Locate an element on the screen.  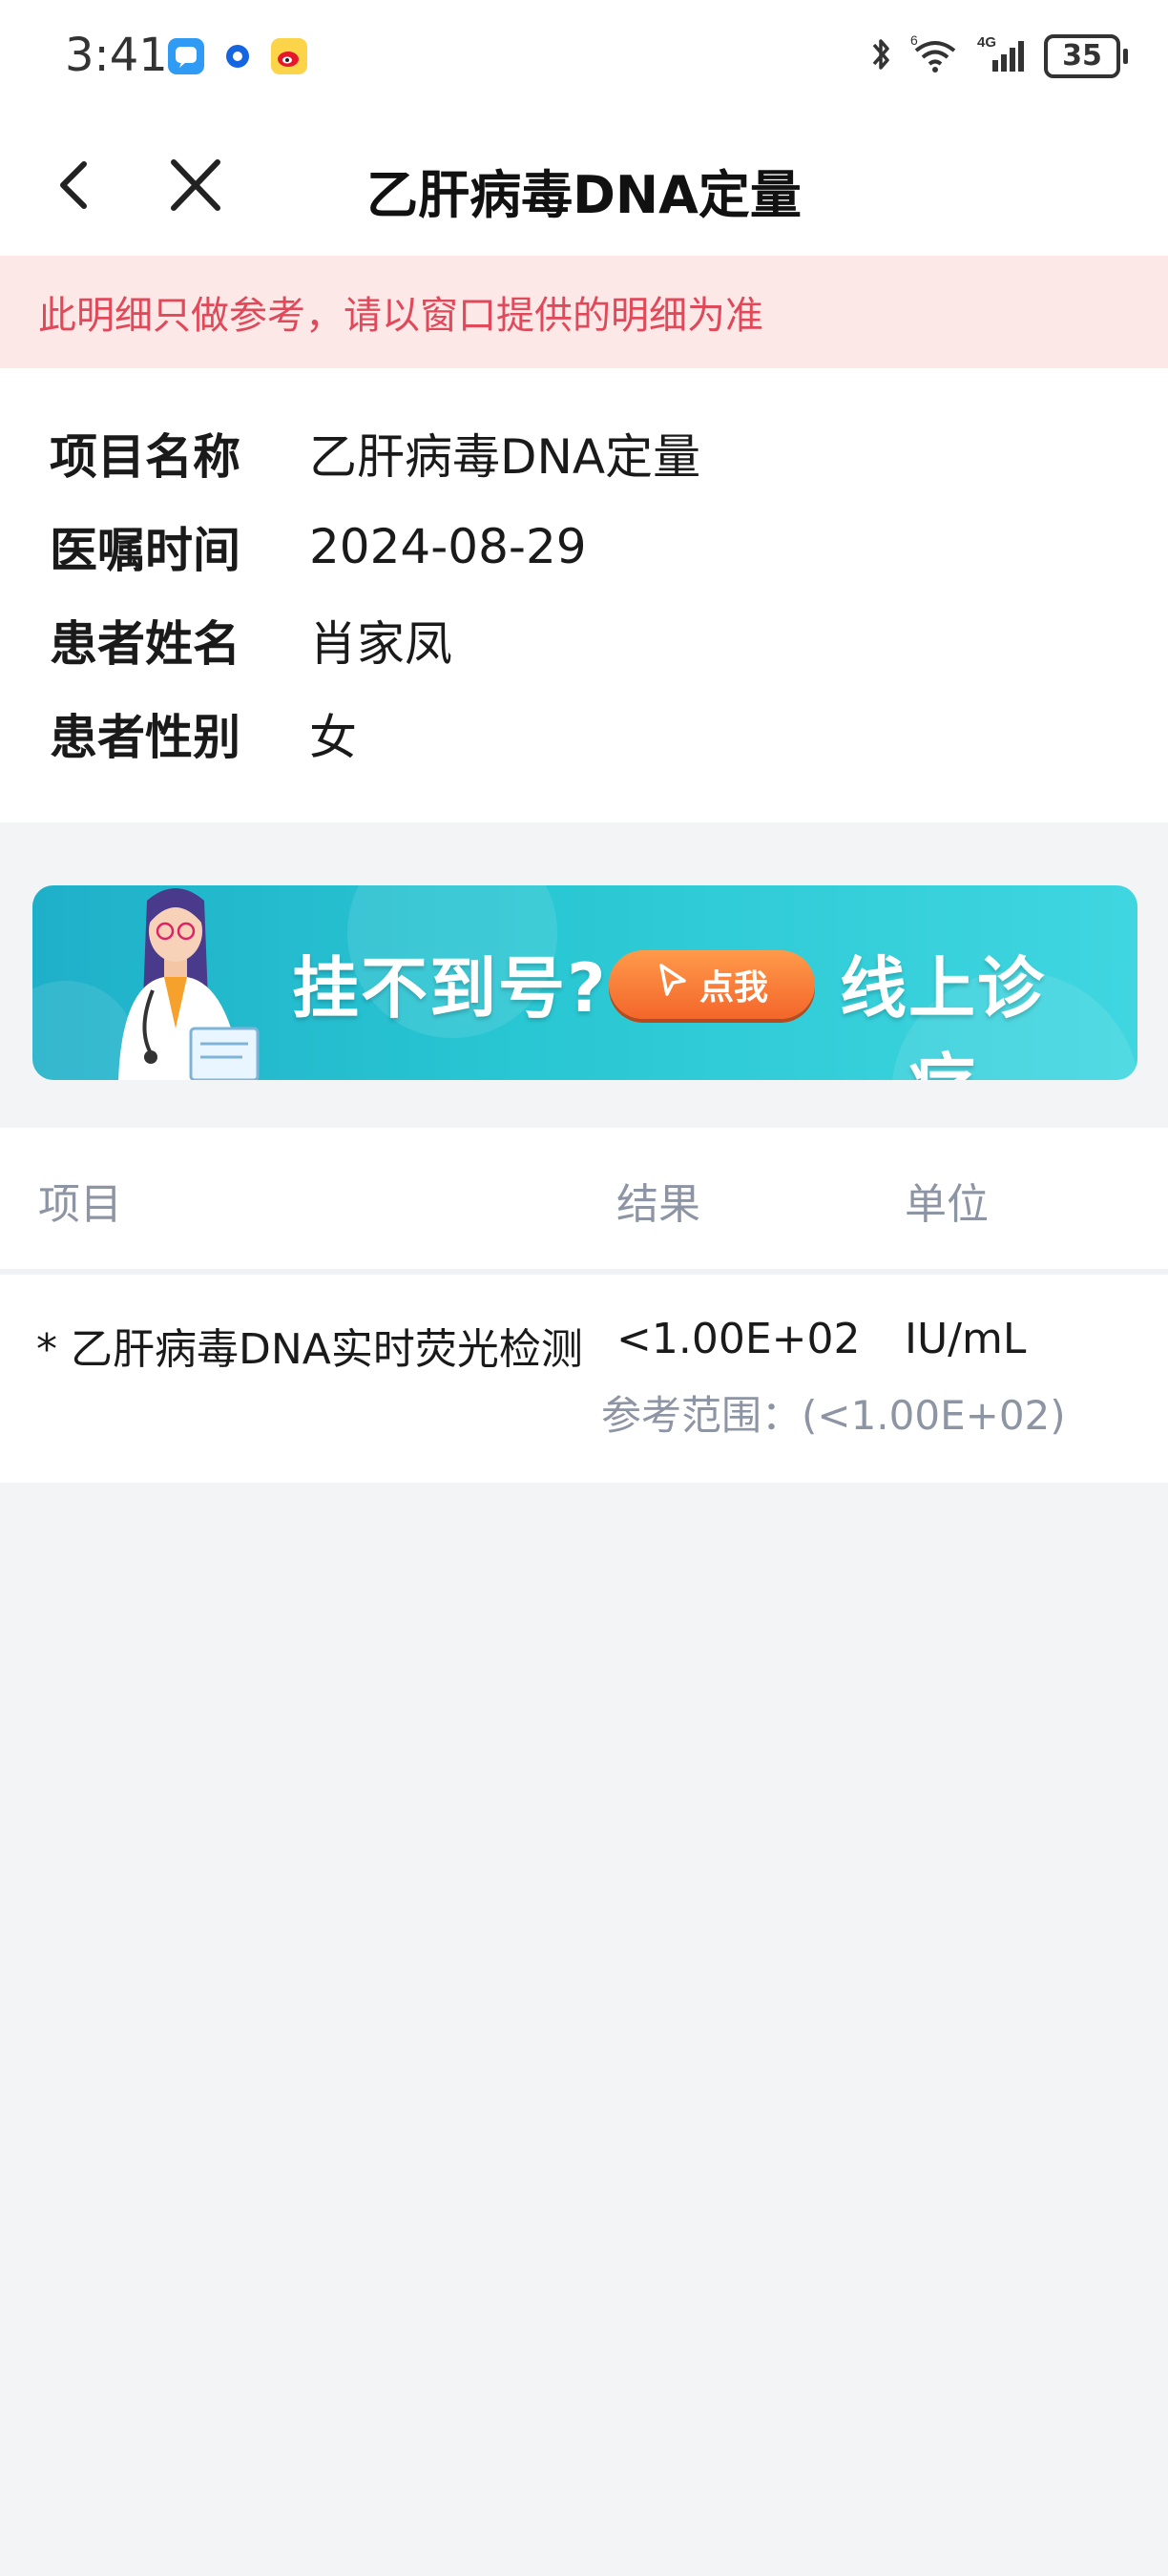
info-value: 乙肝病毒DNA定量 is located at coordinates (505, 457).